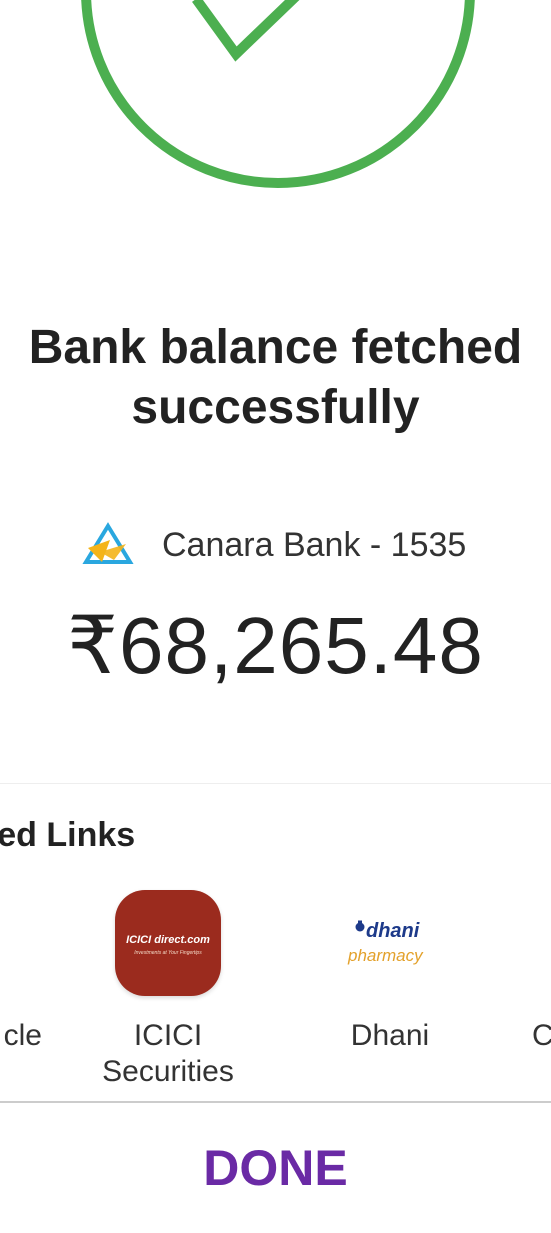 The width and height of the screenshot is (551, 1233). I want to click on link-item-dhani: Dhani, so click(390, 1036).